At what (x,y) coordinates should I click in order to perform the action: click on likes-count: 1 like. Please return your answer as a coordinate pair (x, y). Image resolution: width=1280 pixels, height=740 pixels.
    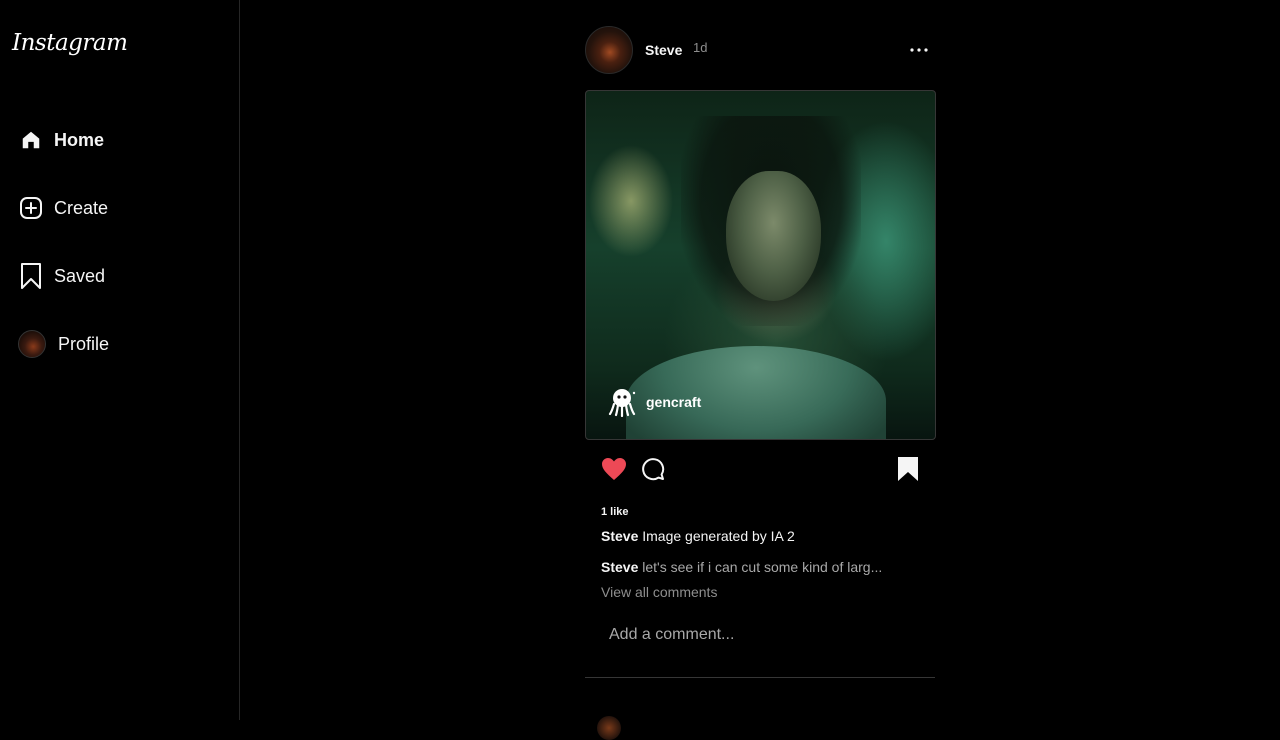
    Looking at the image, I should click on (615, 512).